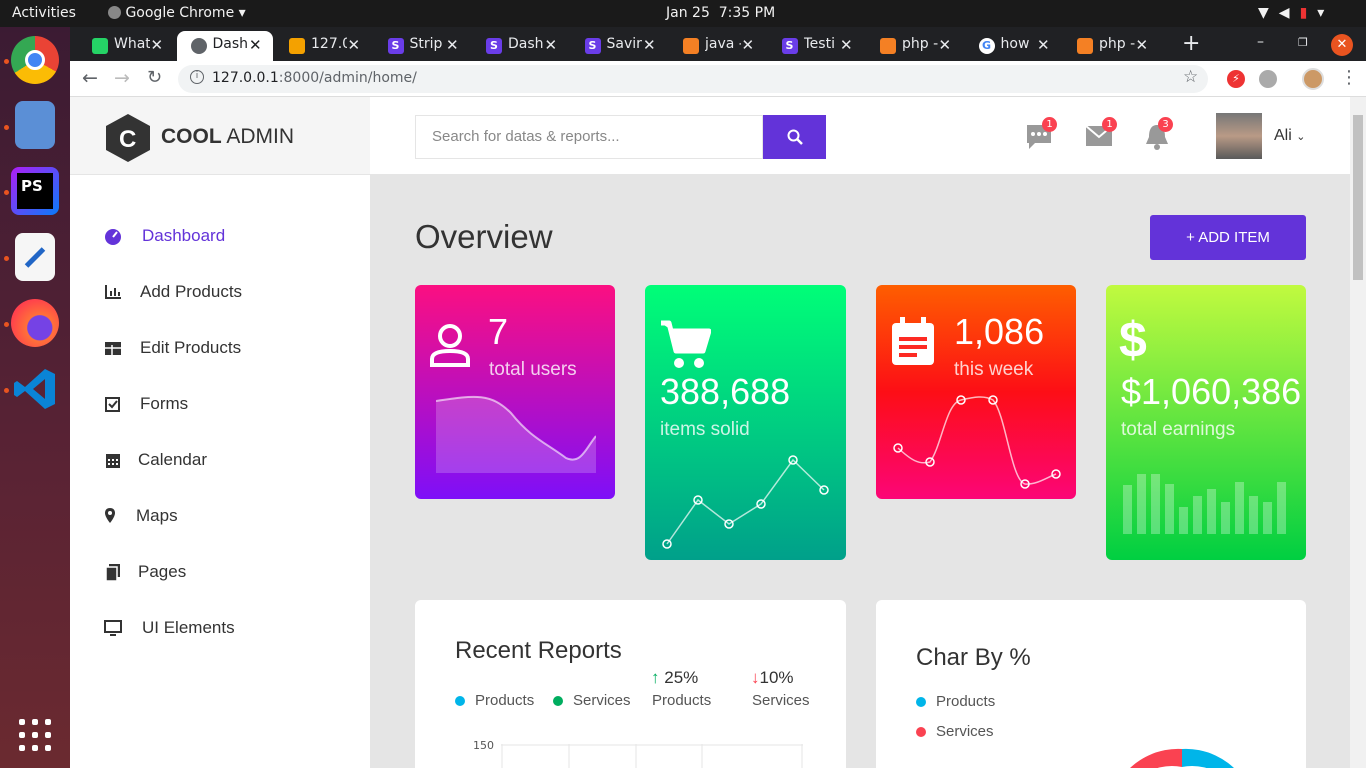 Image resolution: width=1366 pixels, height=768 pixels. Describe the element at coordinates (592, 46) in the screenshot. I see `s-icon: S` at that location.